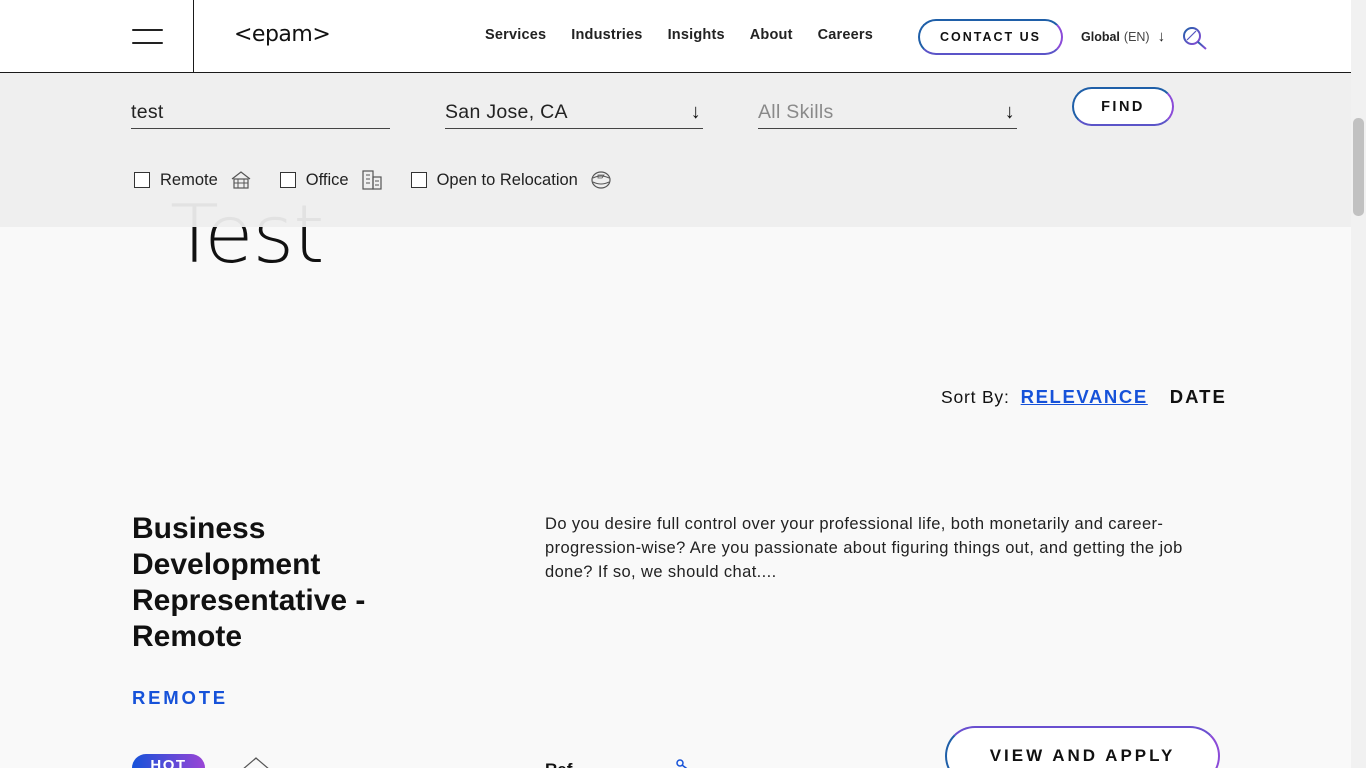 The width and height of the screenshot is (1366, 768). I want to click on nav-about: About, so click(771, 35).